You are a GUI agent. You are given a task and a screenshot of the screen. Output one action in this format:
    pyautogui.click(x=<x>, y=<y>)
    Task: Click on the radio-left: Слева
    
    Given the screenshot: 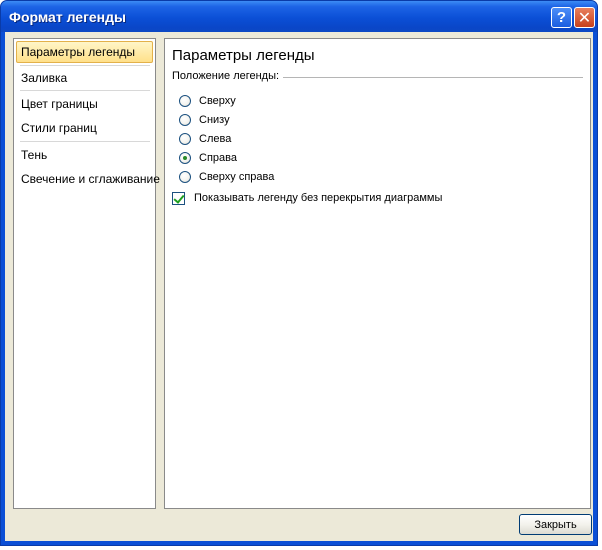 What is the action you would take?
    pyautogui.click(x=205, y=139)
    